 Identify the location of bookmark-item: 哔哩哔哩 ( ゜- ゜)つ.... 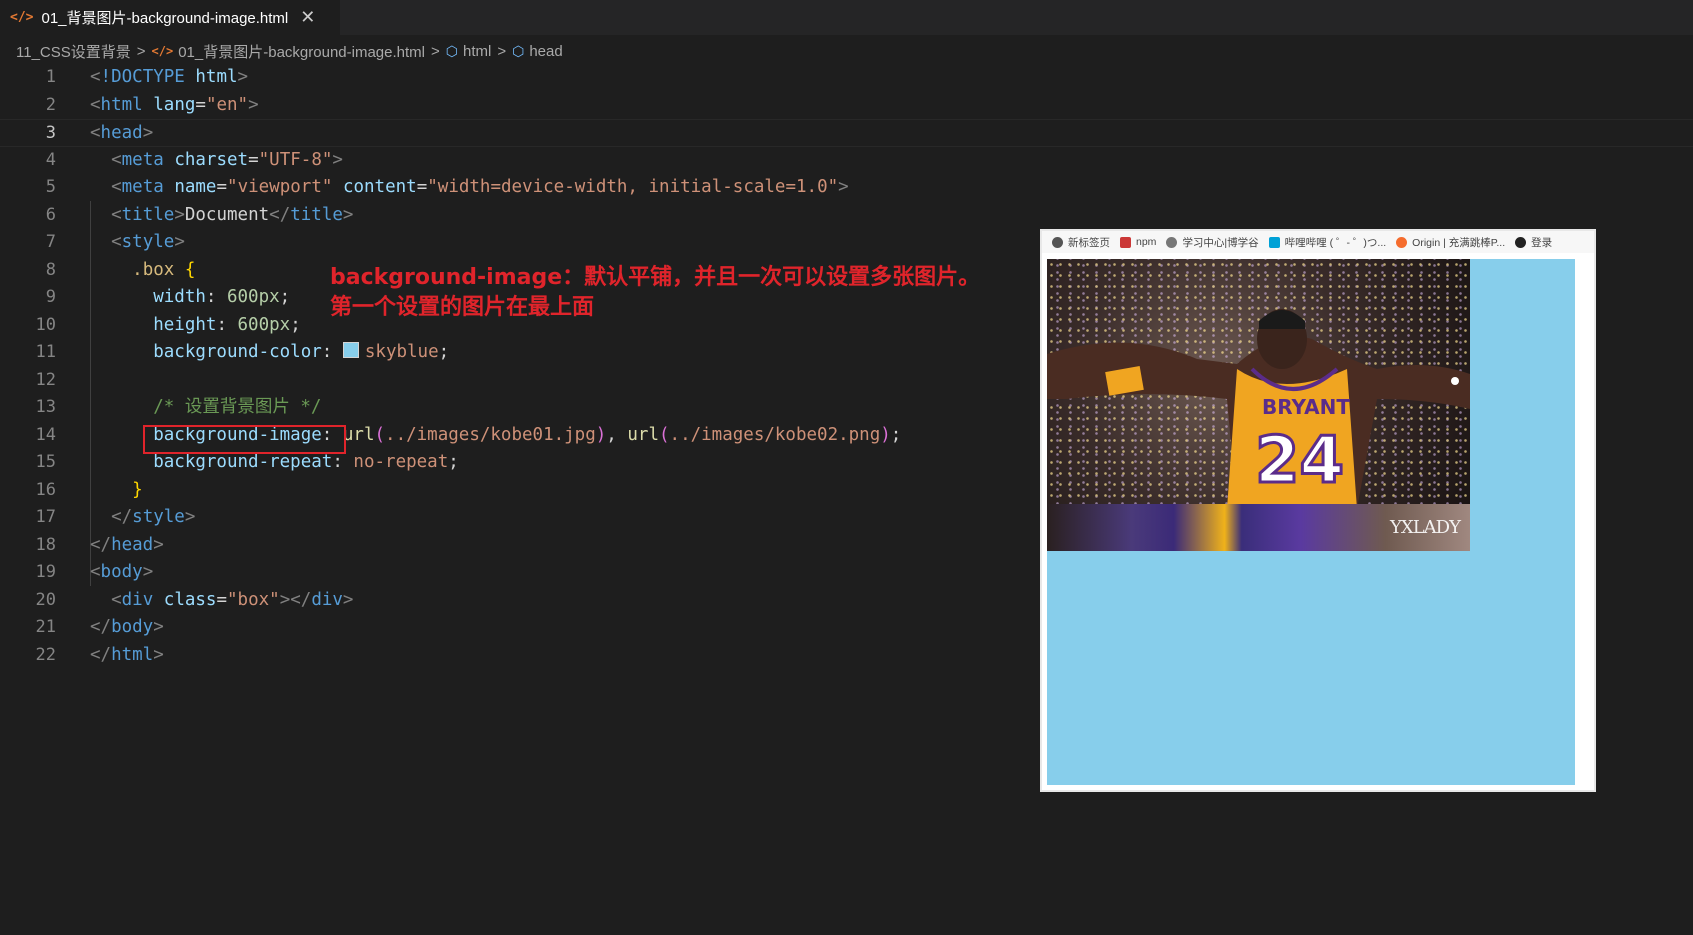
(1327, 242).